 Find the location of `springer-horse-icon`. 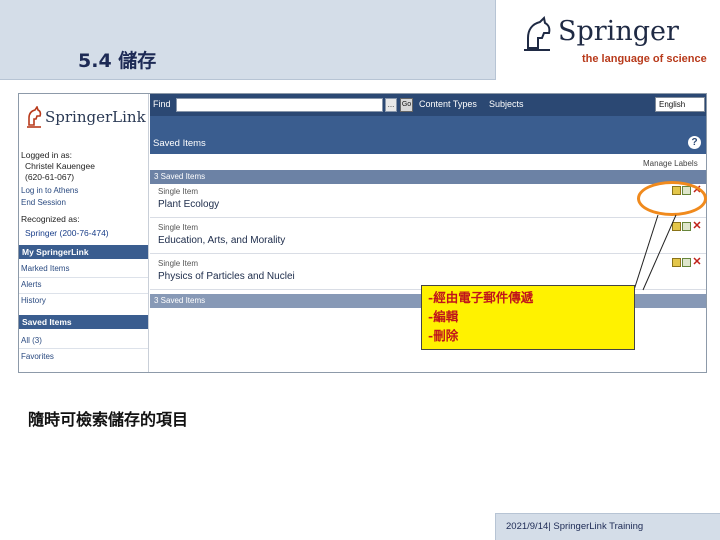

springer-horse-icon is located at coordinates (537, 33).